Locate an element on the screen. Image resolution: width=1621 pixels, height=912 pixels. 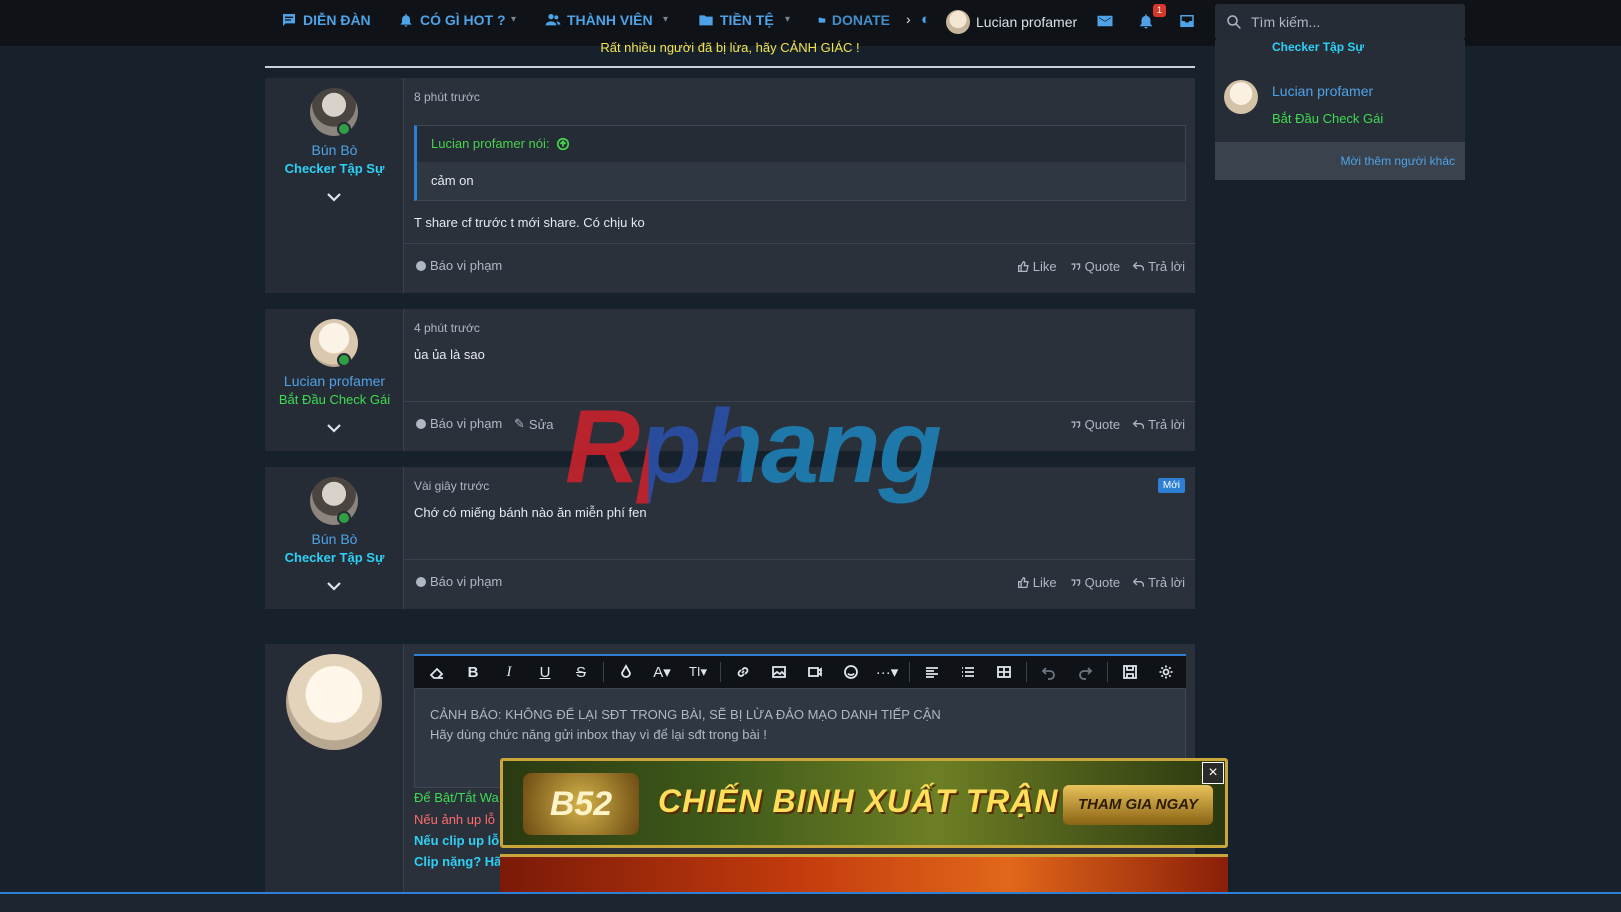
post-author-rank: Checker Tập Sự is located at coordinates (334, 557).